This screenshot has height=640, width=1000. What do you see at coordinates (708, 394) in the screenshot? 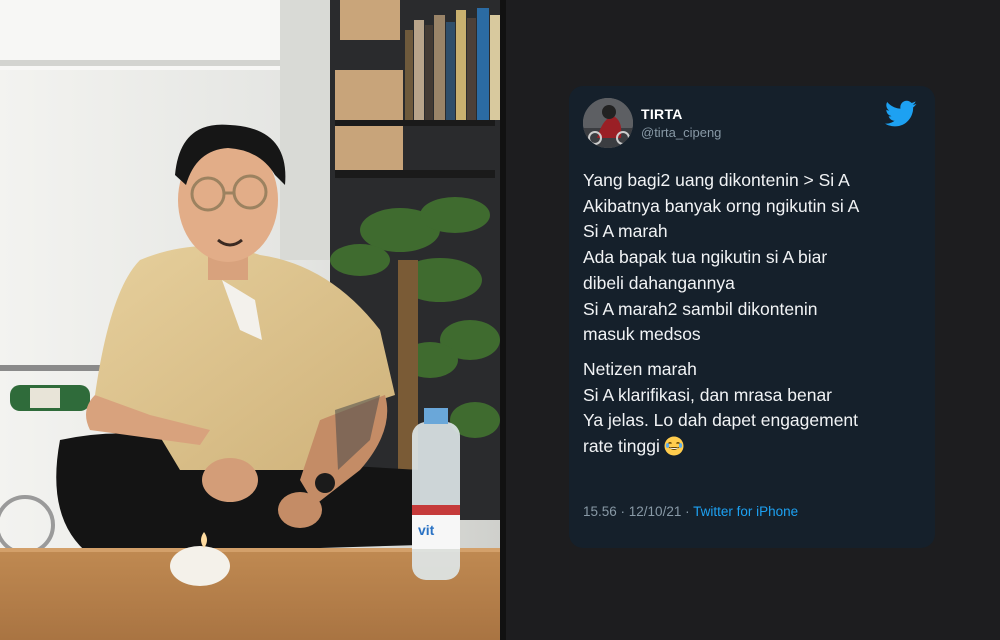
I see `tweet-line: Si A klarifikasi, dan mrasa benar` at bounding box center [708, 394].